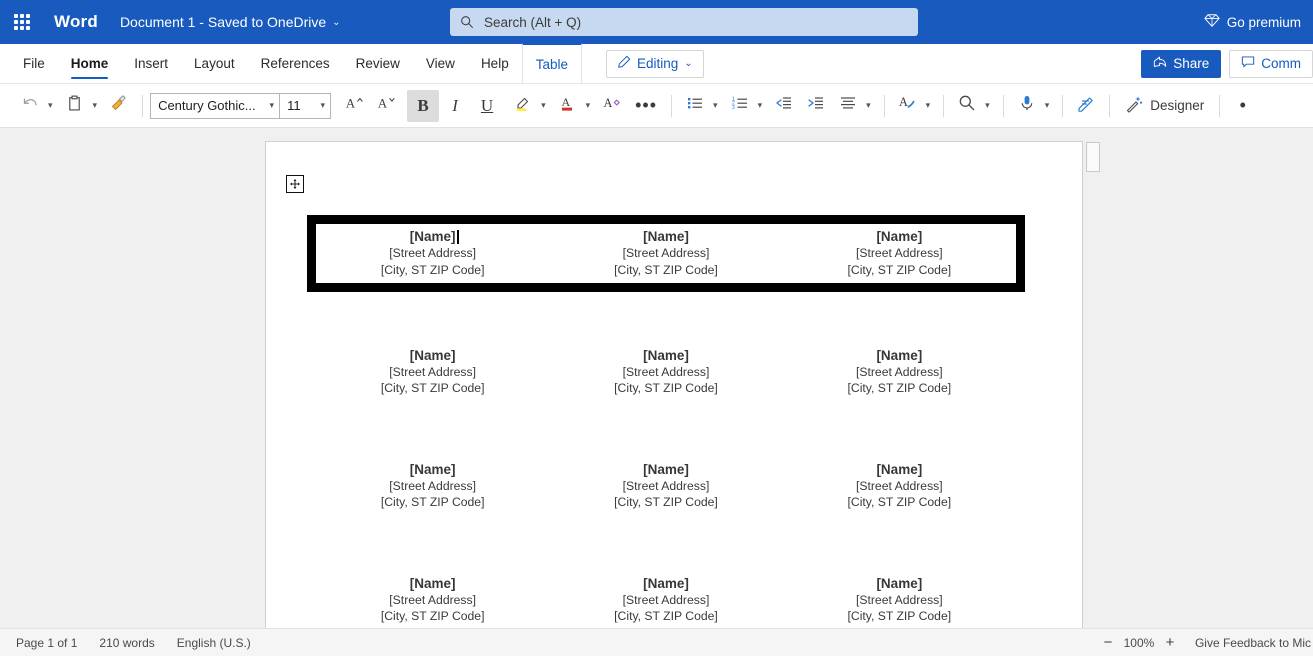  Describe the element at coordinates (387, 106) in the screenshot. I see `shrink-font-button: A` at that location.